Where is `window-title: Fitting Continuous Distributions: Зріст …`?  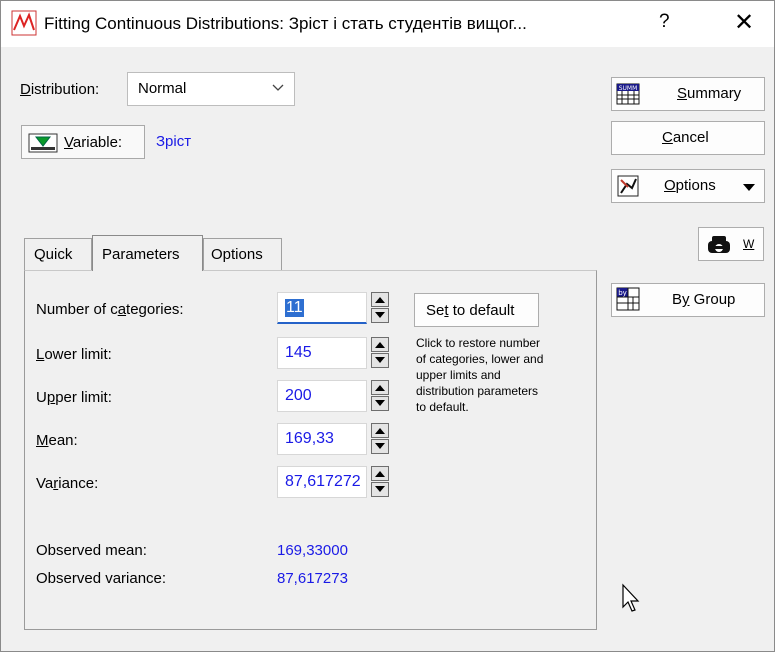 window-title: Fitting Continuous Distributions: Зріст … is located at coordinates (285, 23).